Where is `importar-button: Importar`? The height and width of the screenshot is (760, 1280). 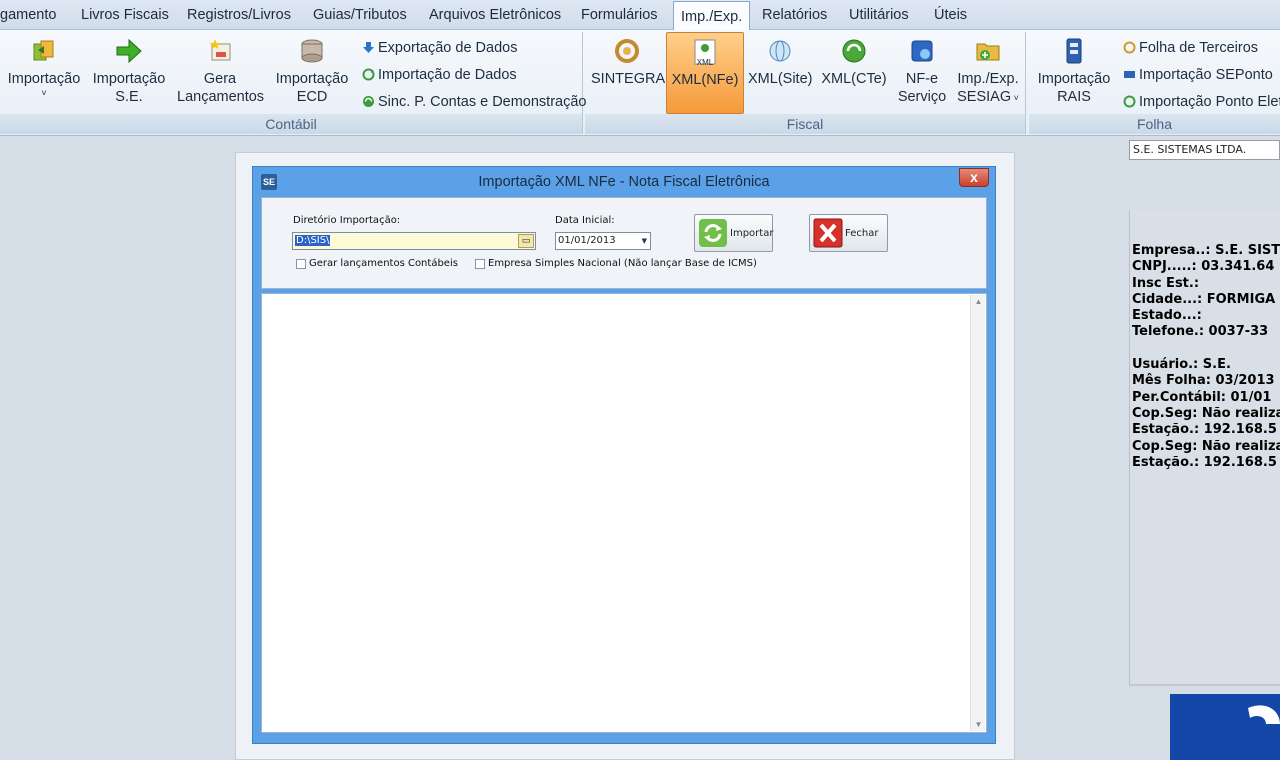
importar-button: Importar is located at coordinates (733, 233).